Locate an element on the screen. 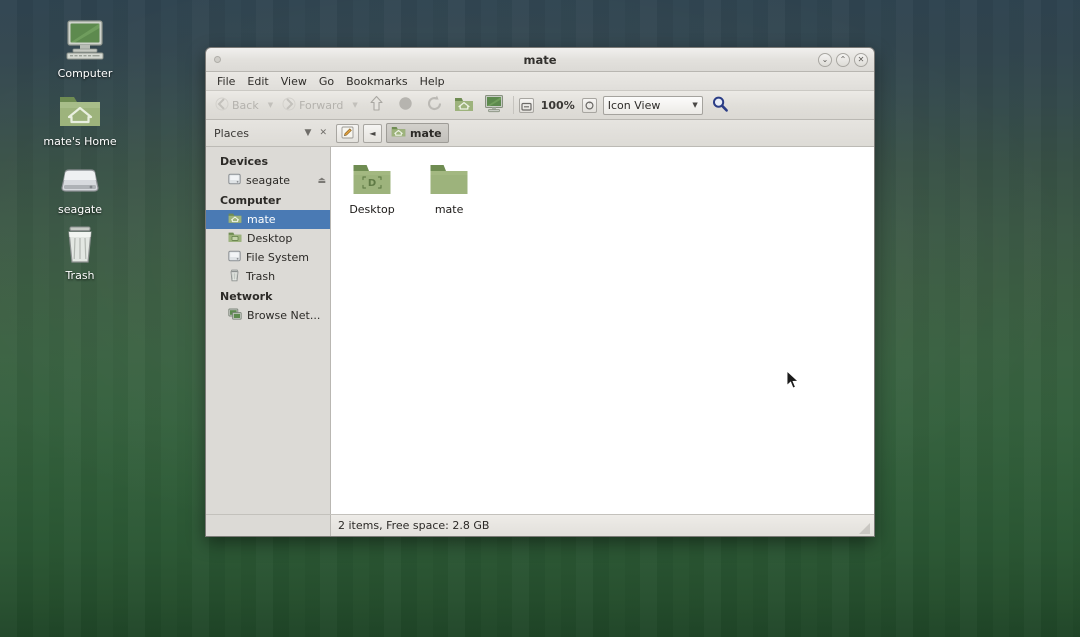 The image size is (1080, 637). zoom-reset-button is located at coordinates (589, 105).